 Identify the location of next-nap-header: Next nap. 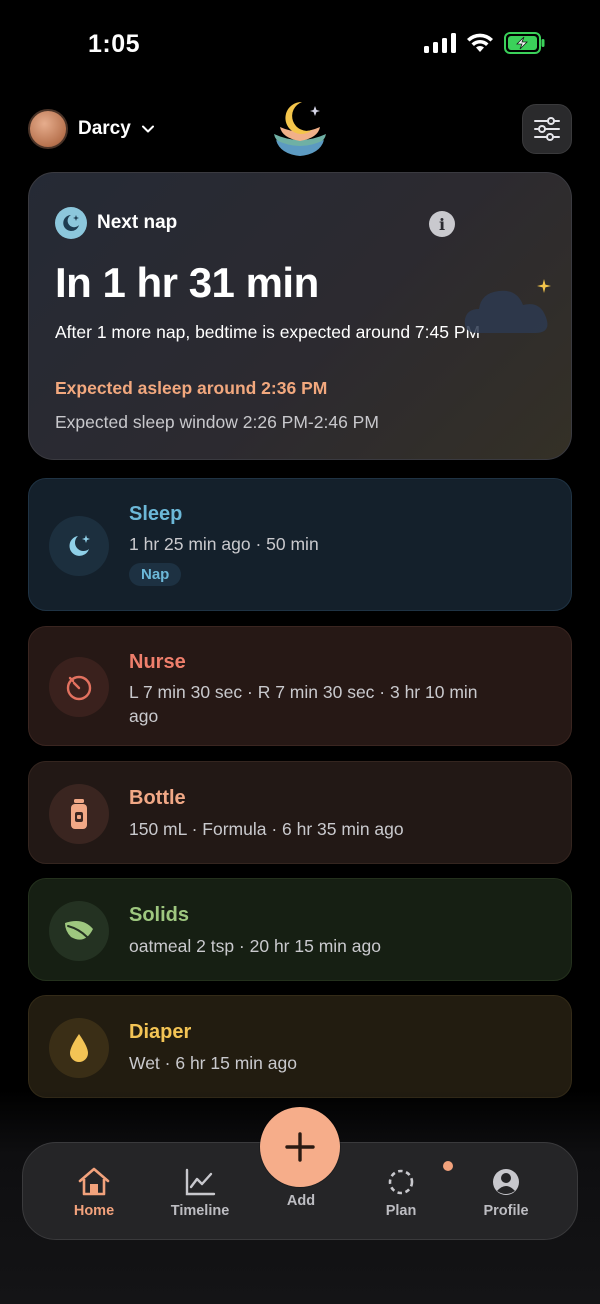
(116, 223).